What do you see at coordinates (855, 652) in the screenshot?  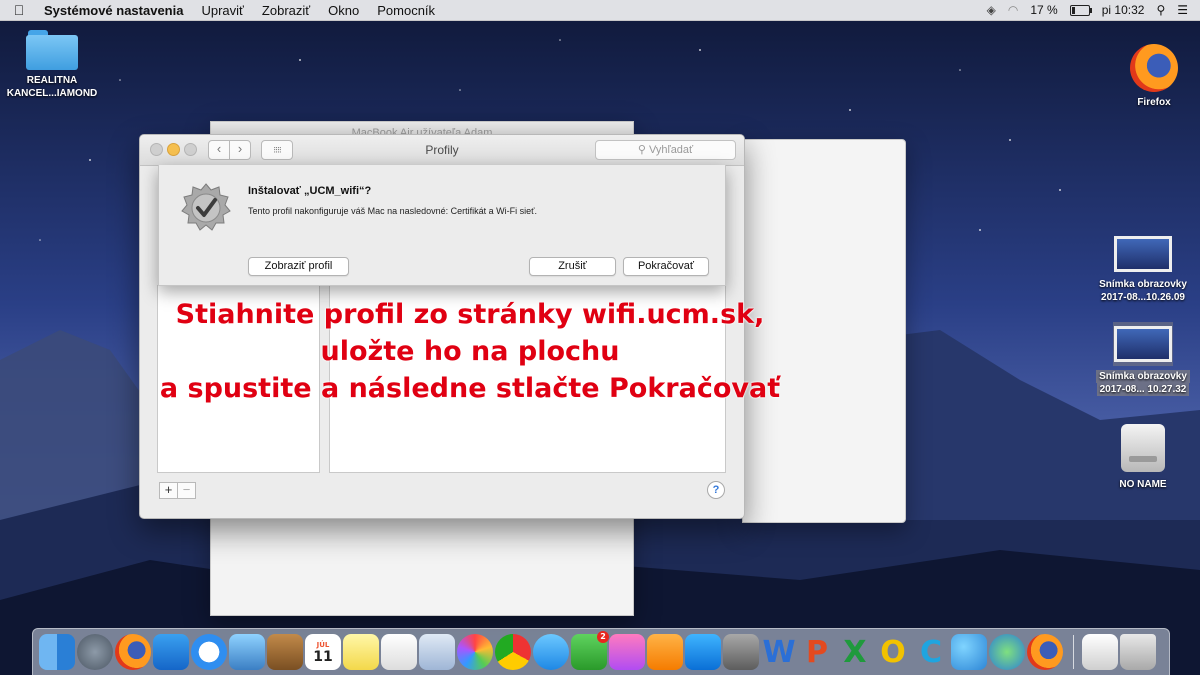 I see `excel-icon: X` at bounding box center [855, 652].